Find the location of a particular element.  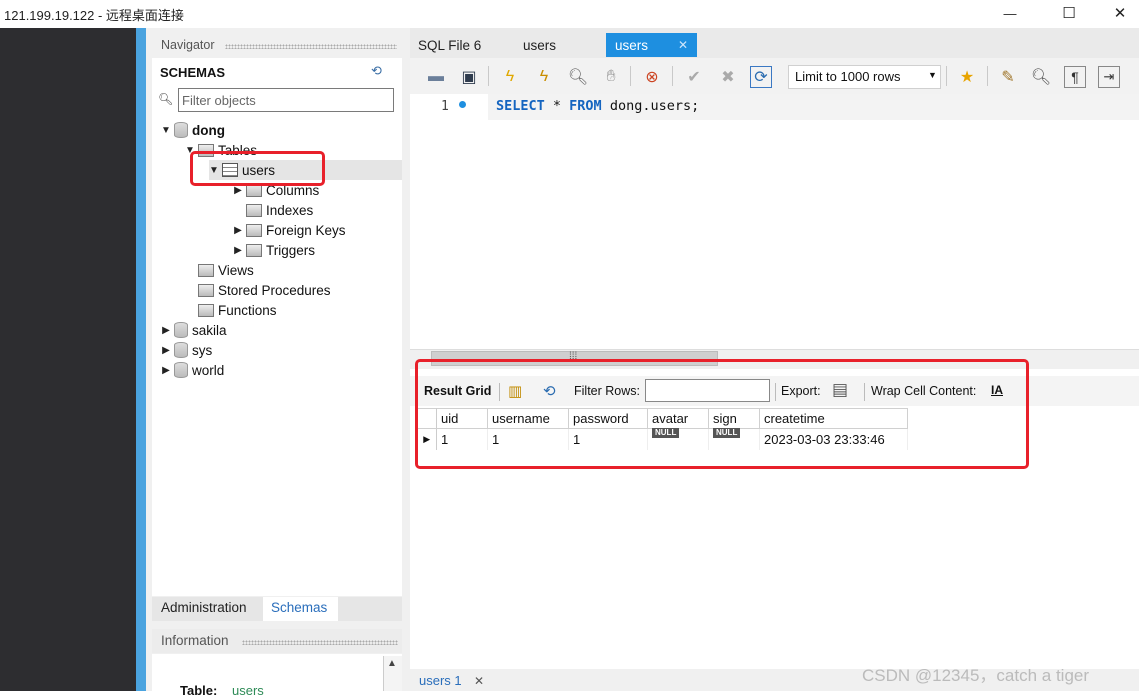

tree-item-sys: ▶ sys is located at coordinates (186, 350).